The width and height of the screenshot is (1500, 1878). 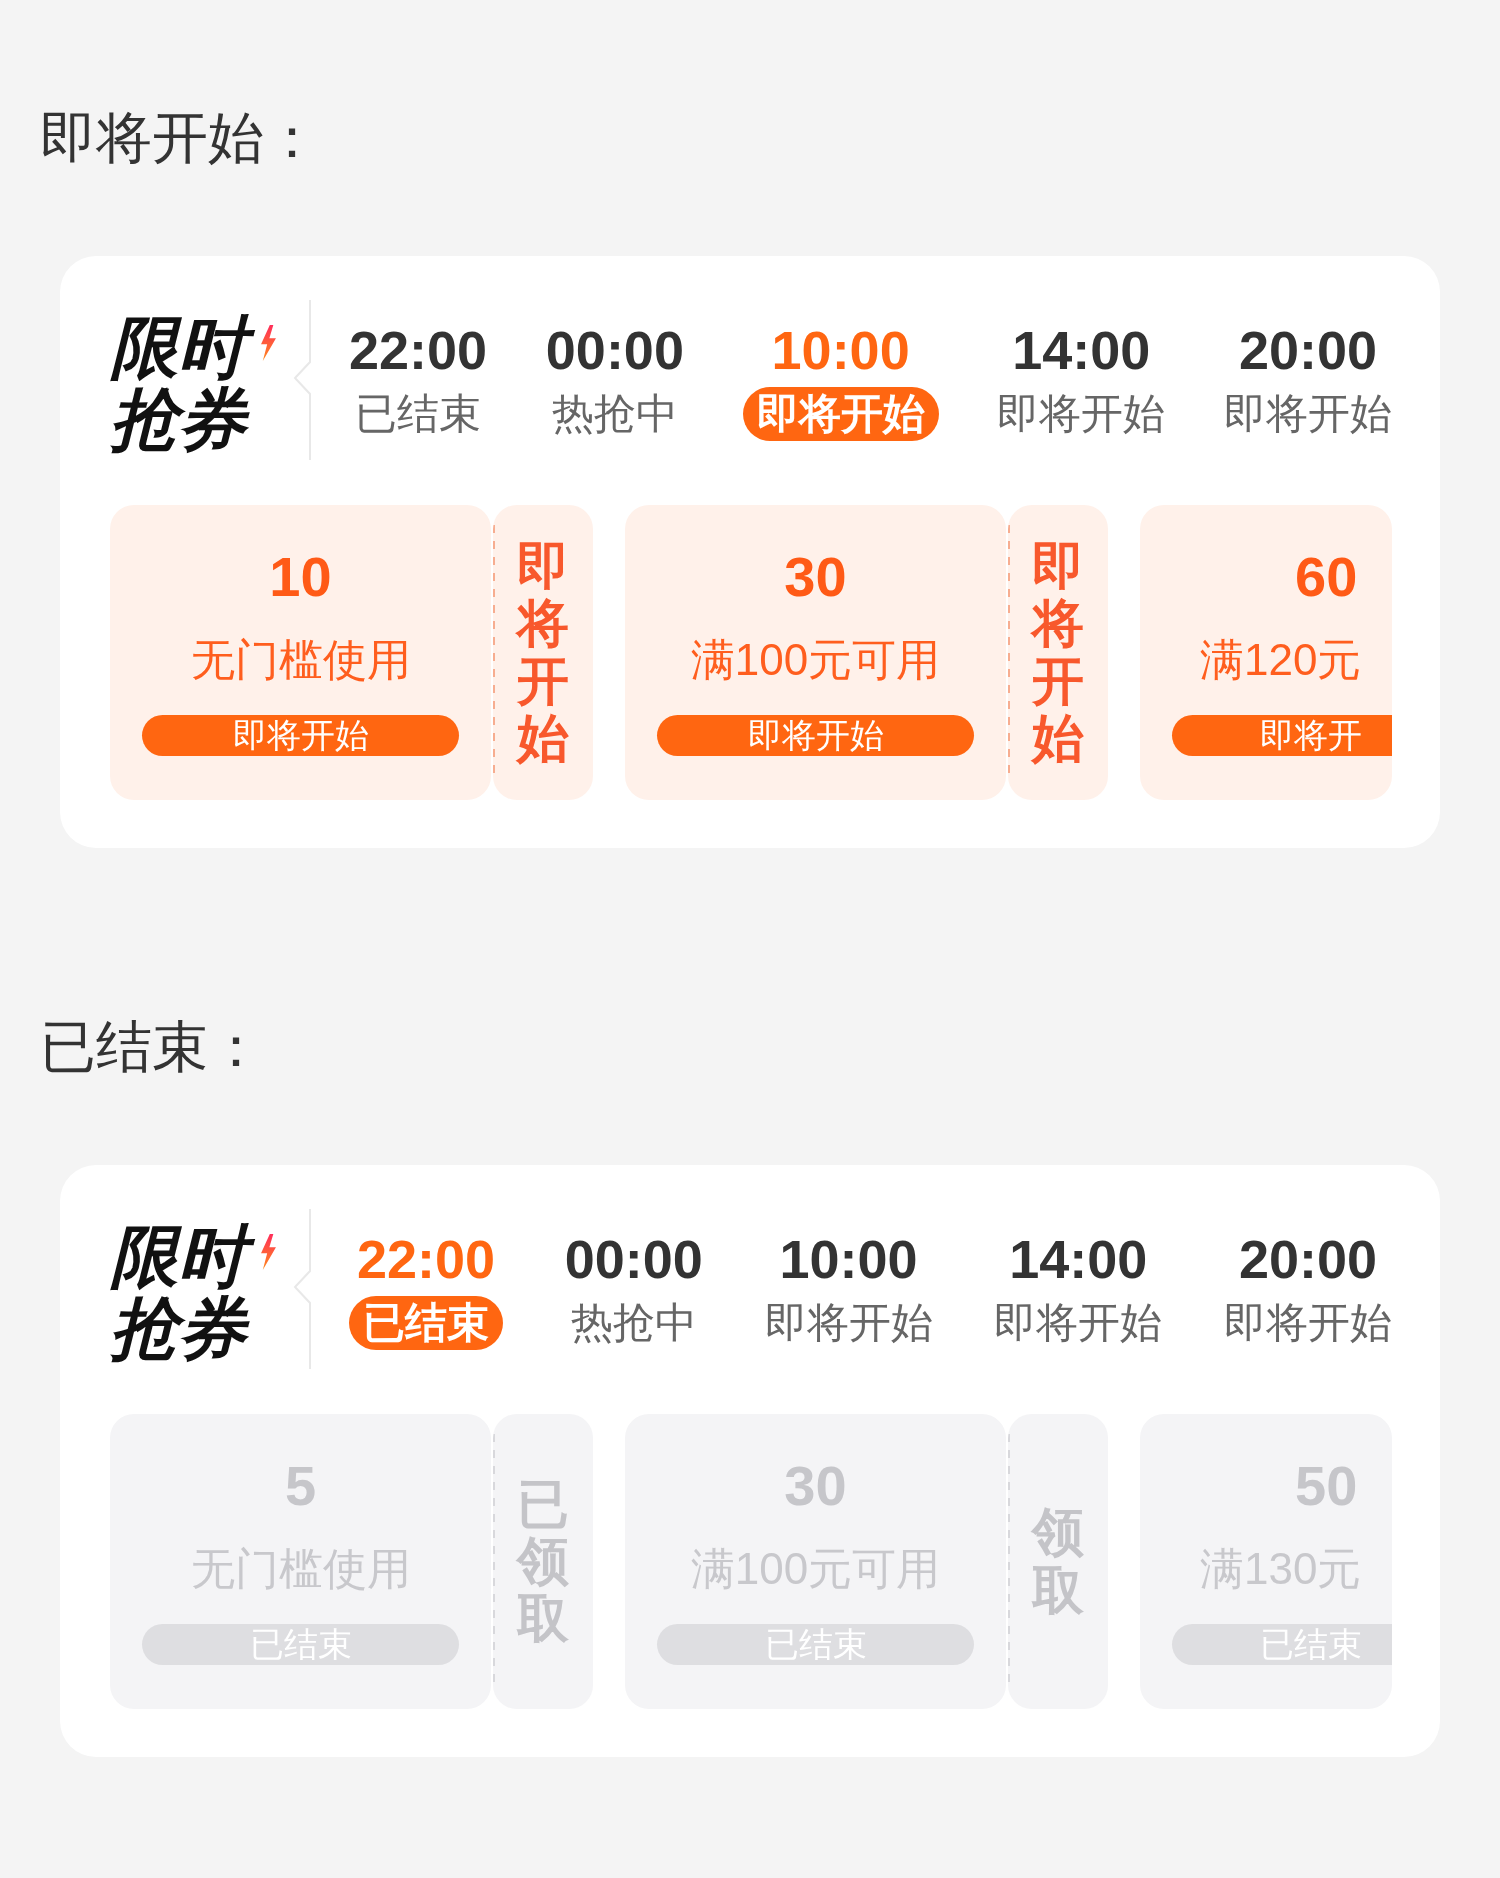 I want to click on session-tab: 10:00 即将开始, so click(x=848, y=1289).